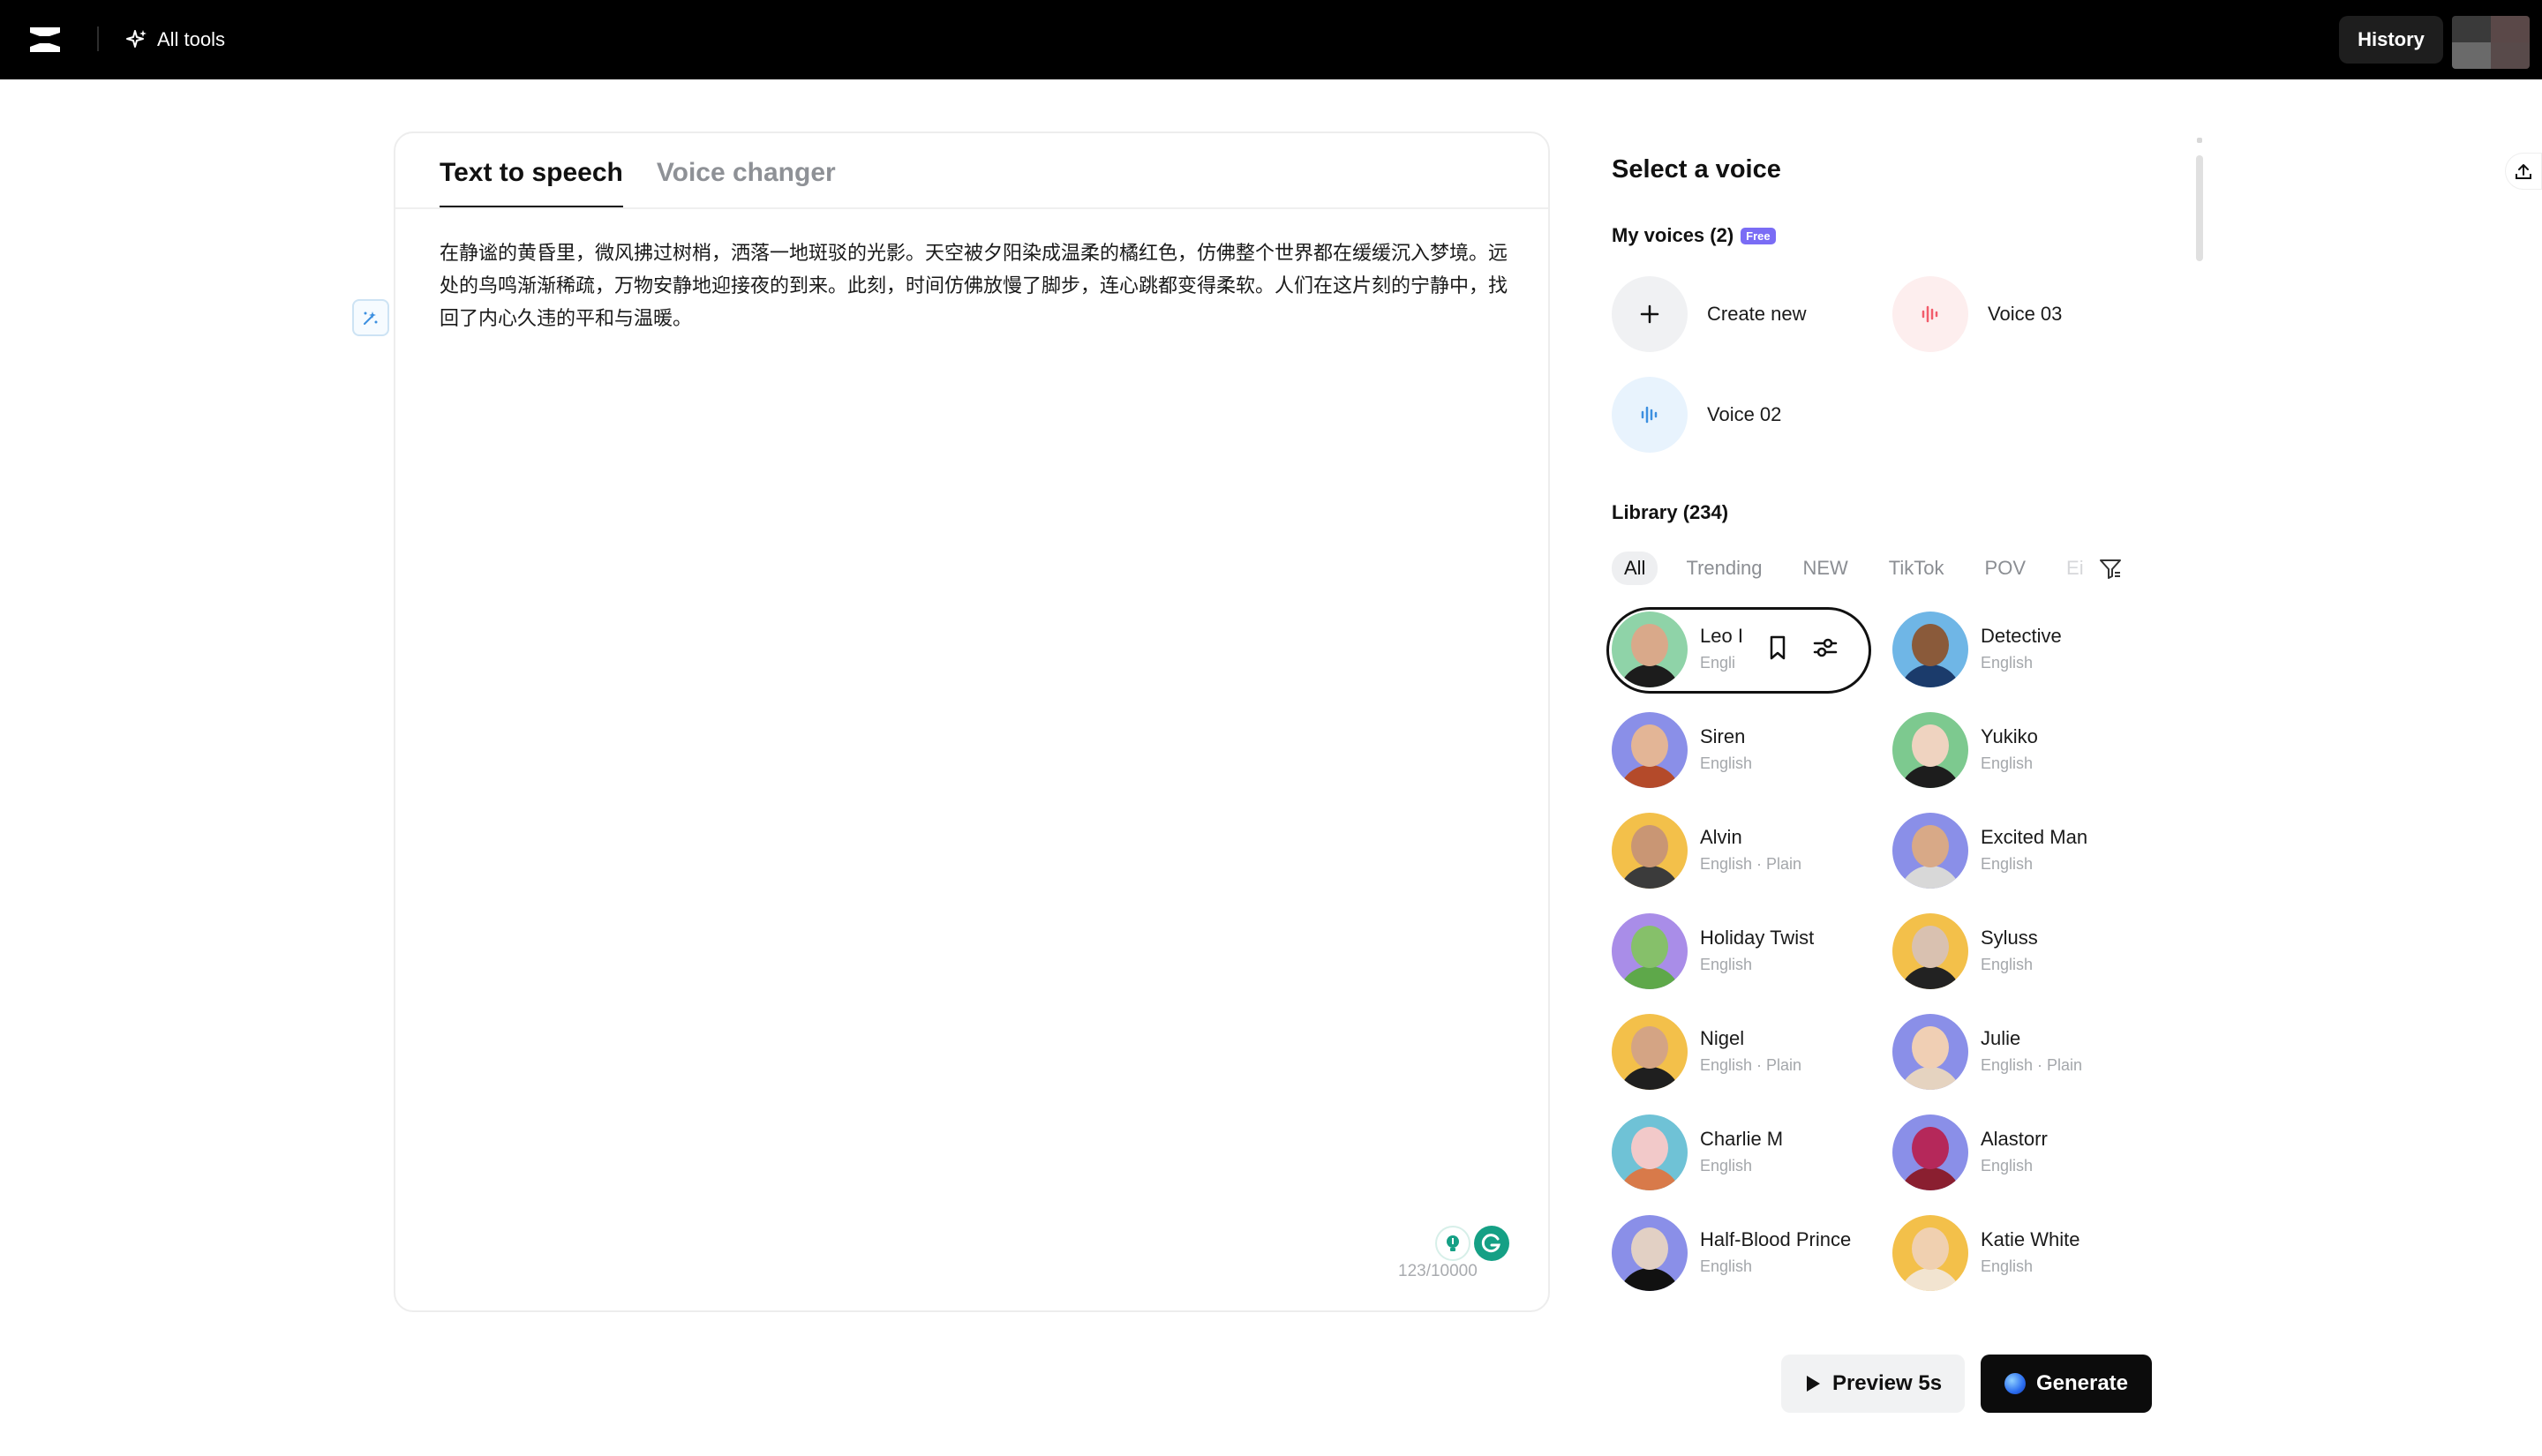 The image size is (2542, 1456). I want to click on filter-chip-pov: POV, so click(2006, 568).